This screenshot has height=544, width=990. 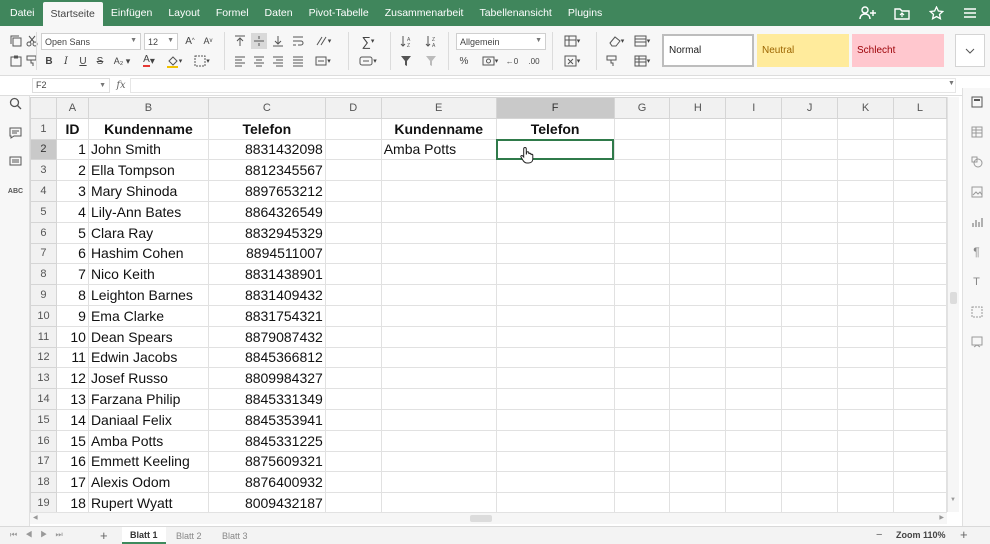 What do you see at coordinates (240, 61) in the screenshot?
I see `align-left-icon` at bounding box center [240, 61].